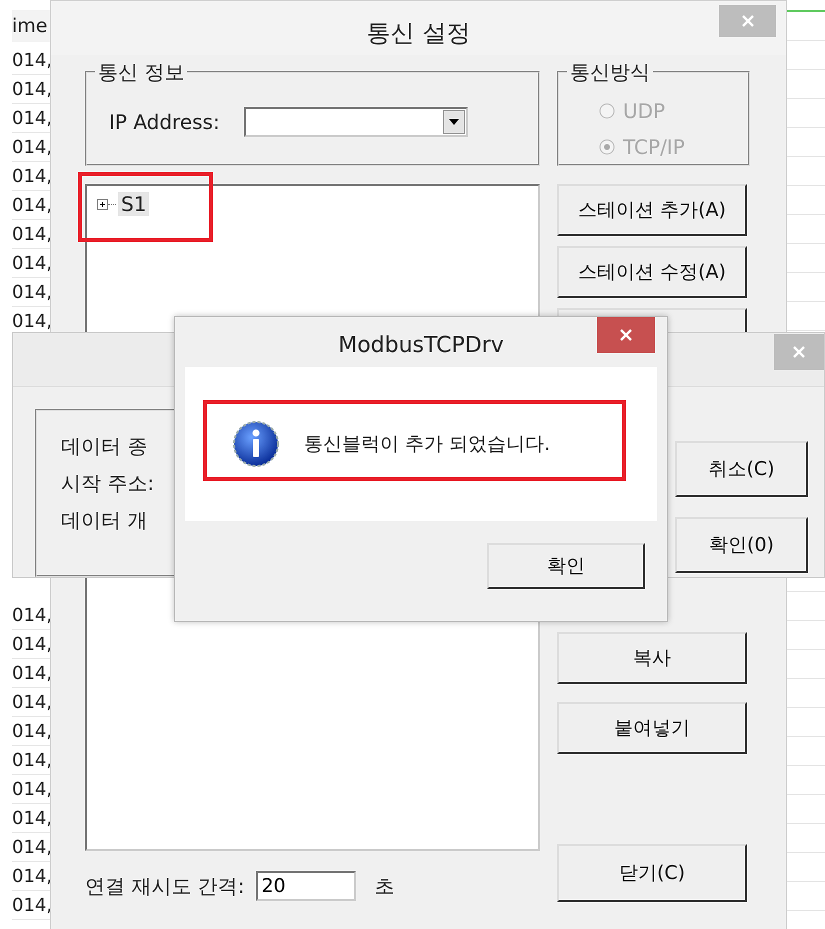 The image size is (825, 929). Describe the element at coordinates (134, 204) in the screenshot. I see `tree-item: S1` at that location.